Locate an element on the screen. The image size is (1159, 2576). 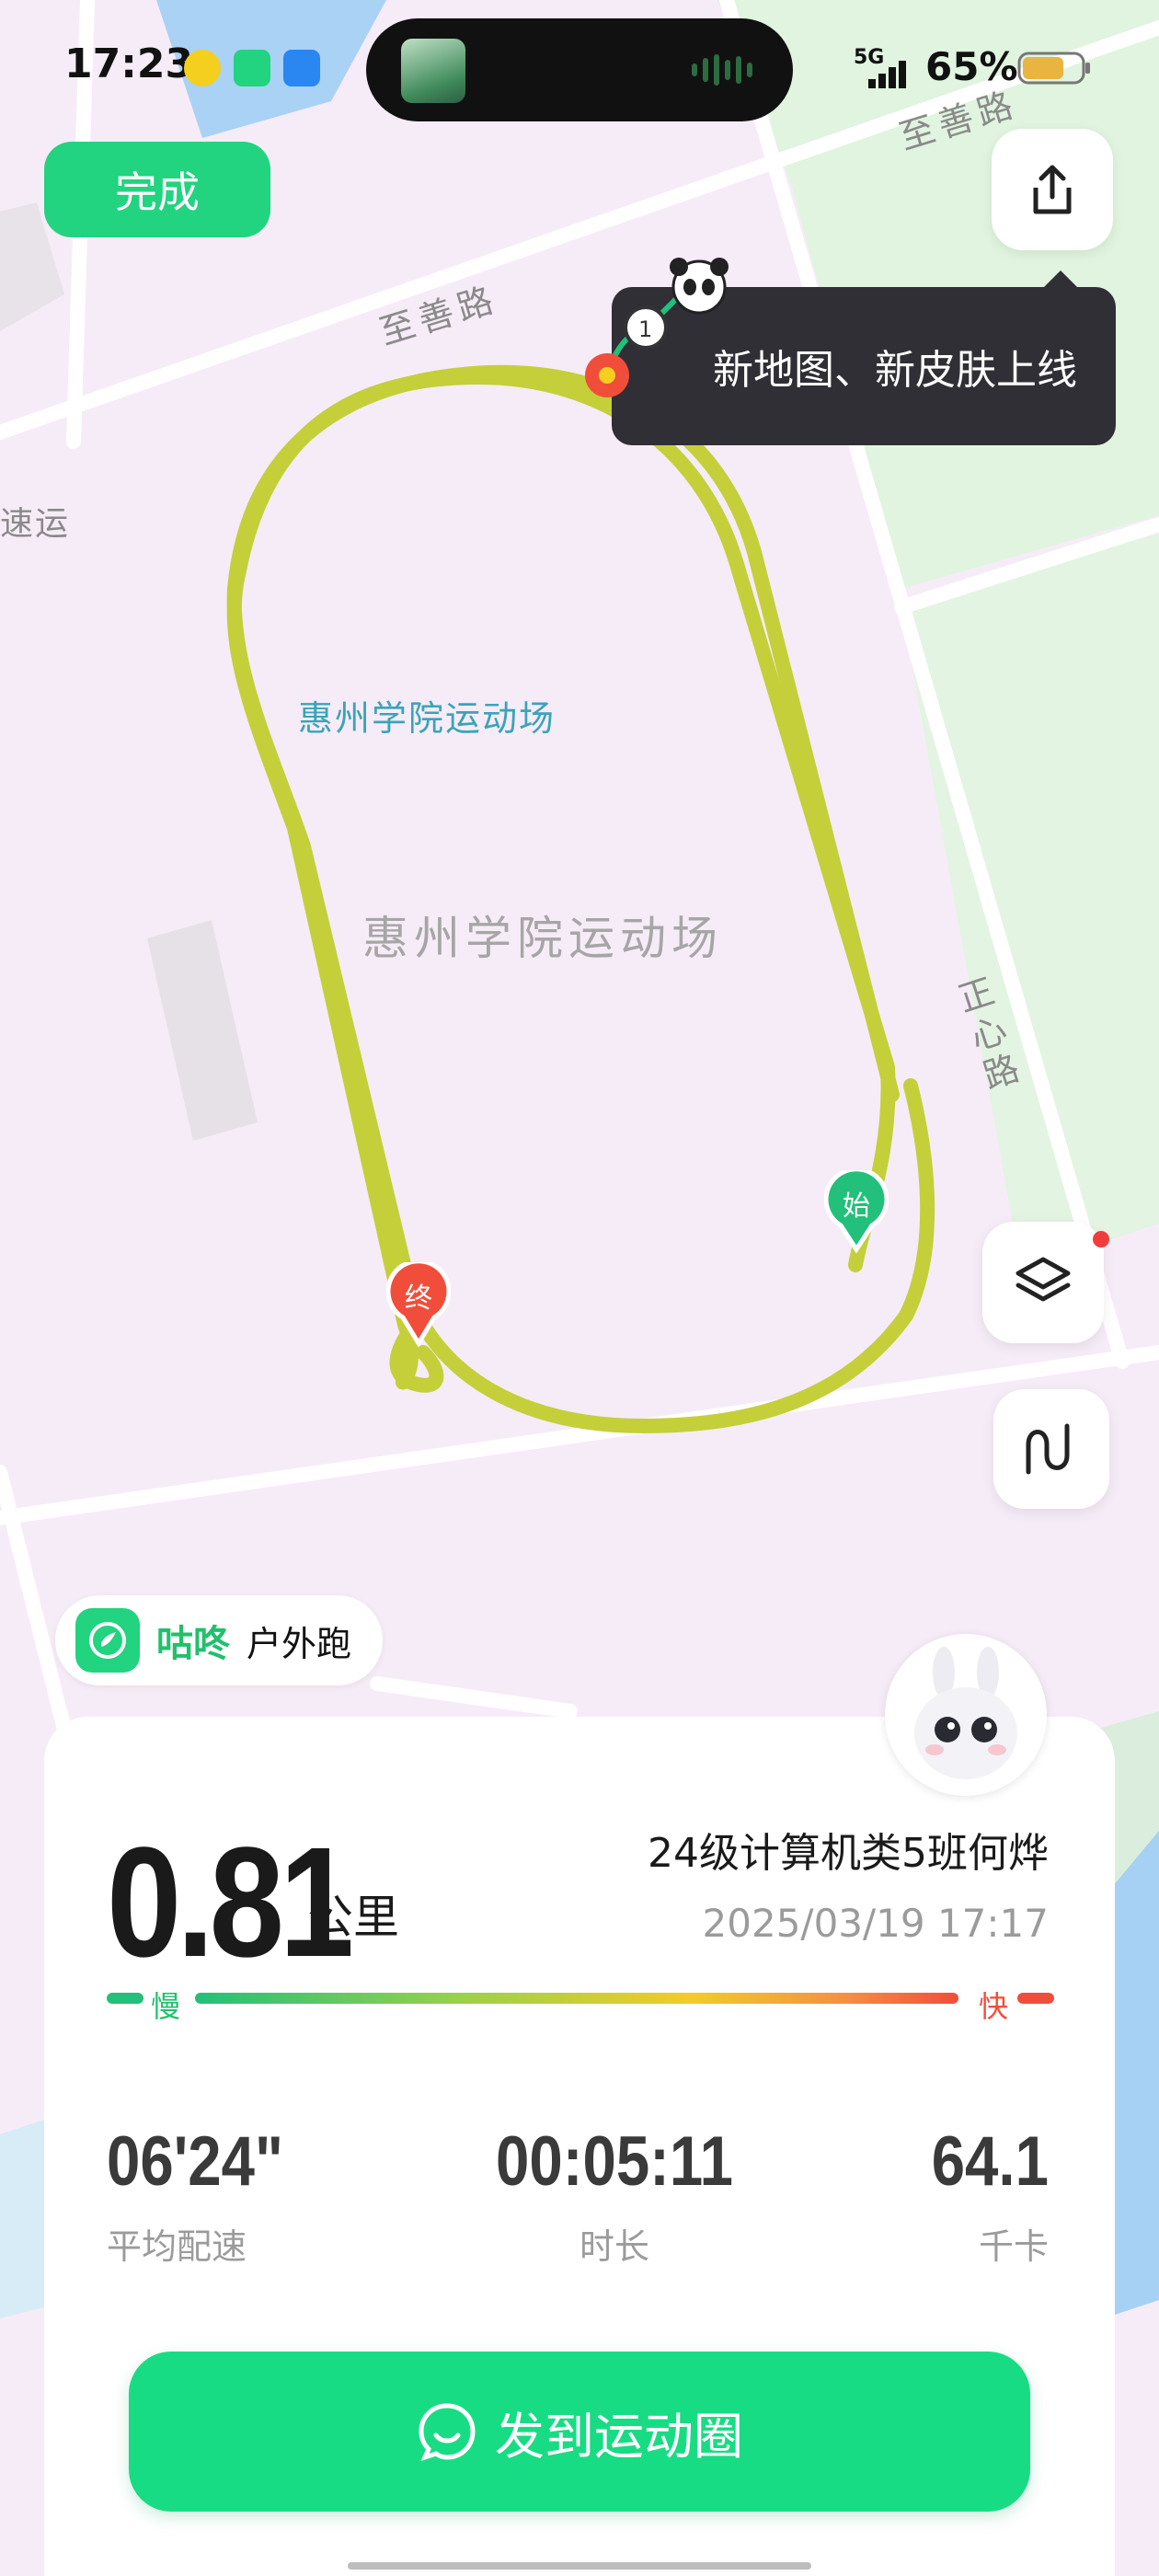
stat-value: 06'24" is located at coordinates (195, 2161).